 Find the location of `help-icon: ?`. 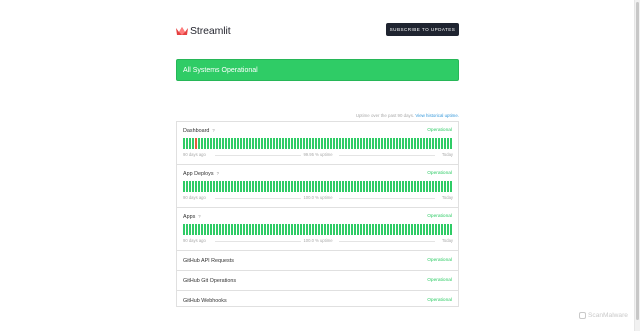

help-icon: ? is located at coordinates (199, 216).